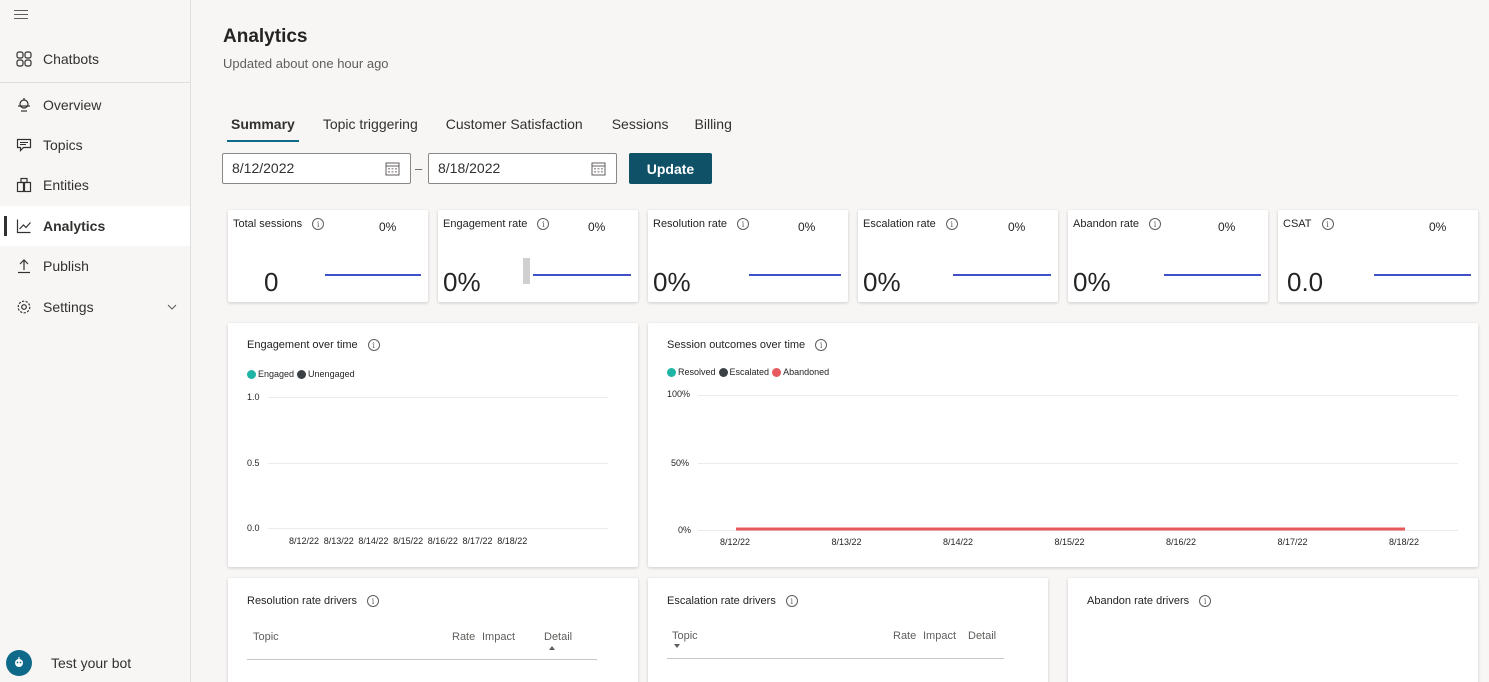  Describe the element at coordinates (1378, 256) in the screenshot. I see `kpi-card-csat: CSAT i 0% 0.0` at that location.